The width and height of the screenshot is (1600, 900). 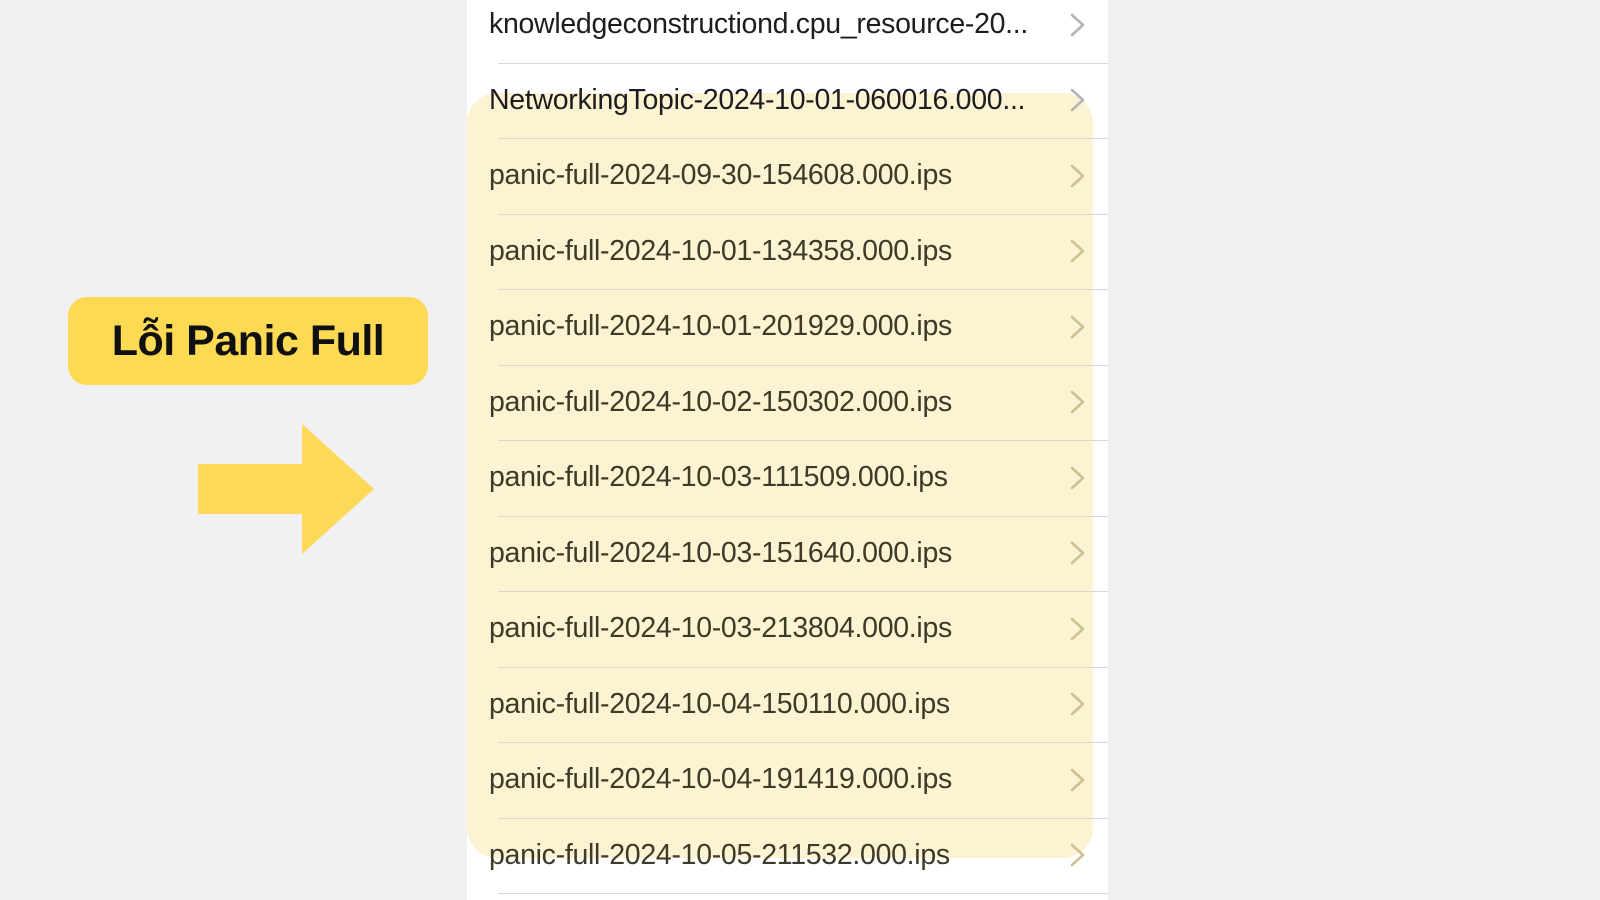 I want to click on file-list-item: panic-full-2024-10-01-134358.000.ips, so click(x=787, y=251).